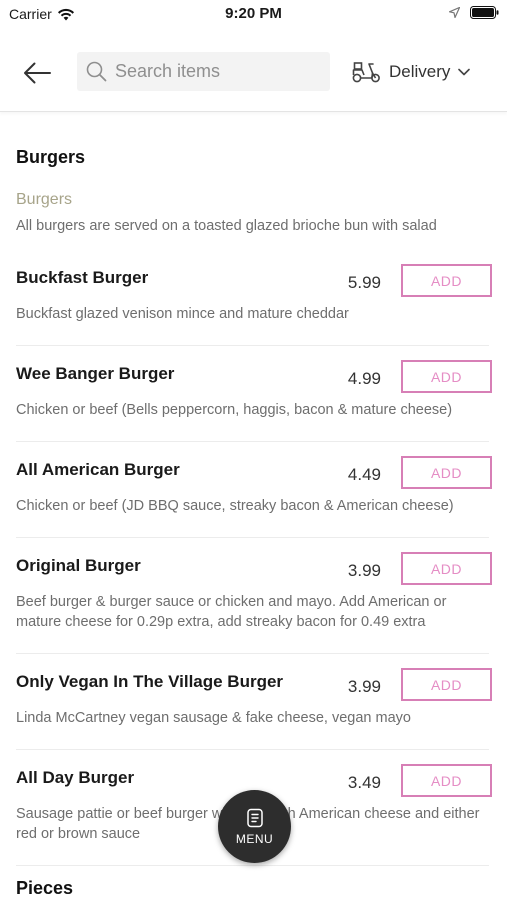 This screenshot has width=507, height=900. Describe the element at coordinates (215, 71) in the screenshot. I see `search-input` at that location.